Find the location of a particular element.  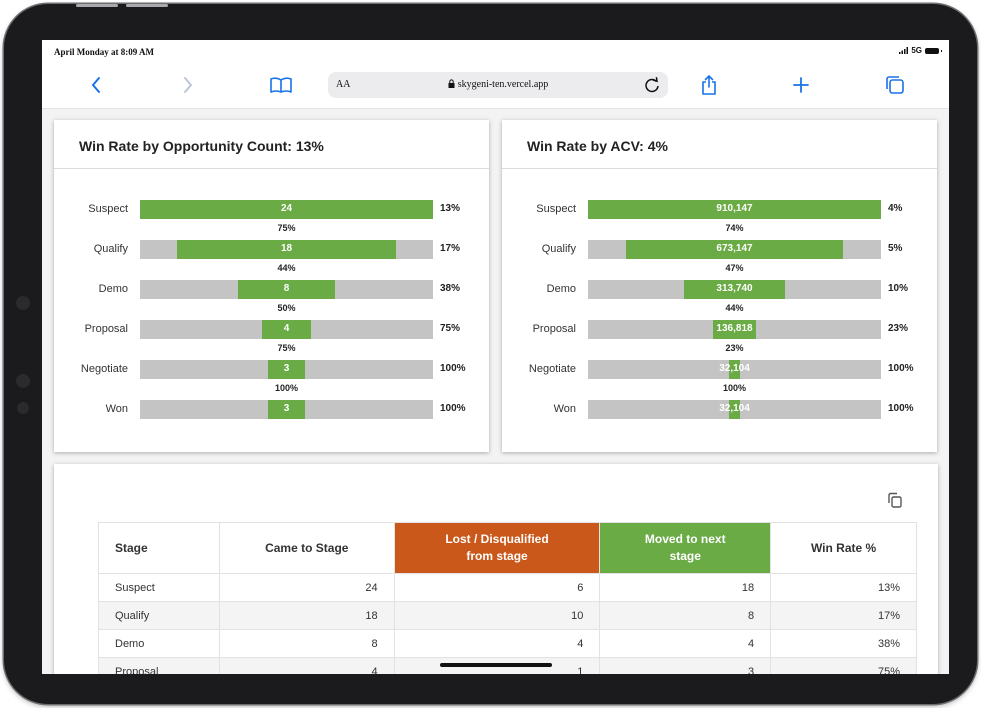

moved-cell: 18 is located at coordinates (685, 587).